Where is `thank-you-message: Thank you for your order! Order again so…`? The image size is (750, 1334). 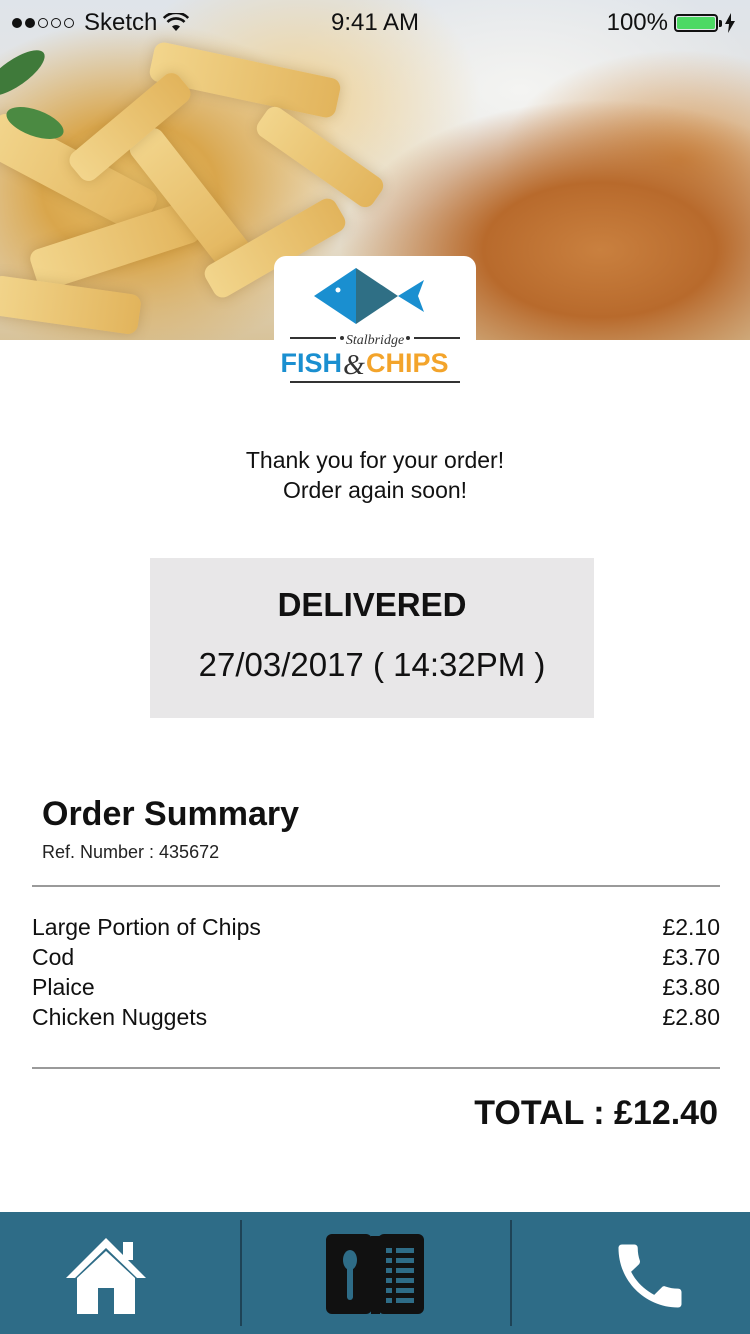 thank-you-message: Thank you for your order! Order again so… is located at coordinates (375, 475).